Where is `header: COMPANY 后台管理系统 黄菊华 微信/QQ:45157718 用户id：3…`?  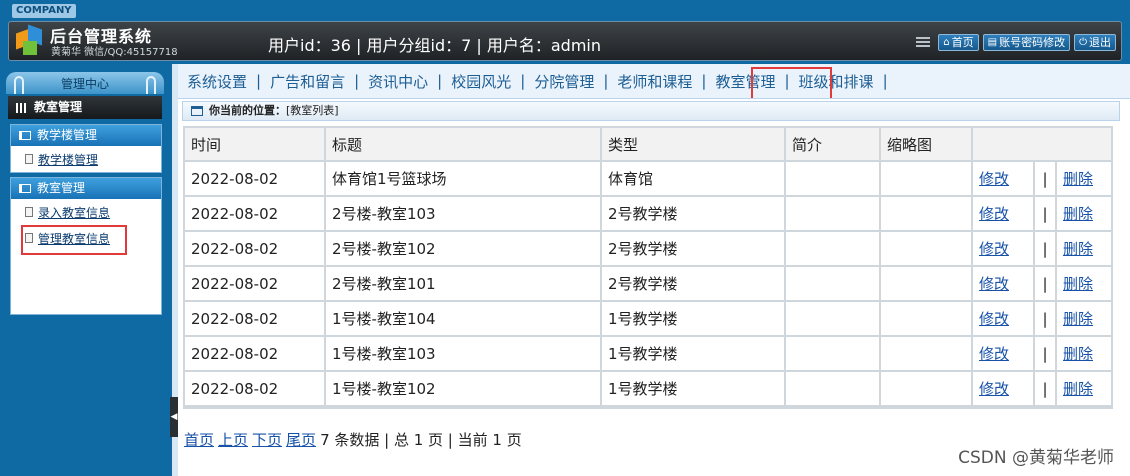 header: COMPANY 后台管理系统 黄菊华 微信/QQ:45157718 用户id：3… is located at coordinates (565, 32).